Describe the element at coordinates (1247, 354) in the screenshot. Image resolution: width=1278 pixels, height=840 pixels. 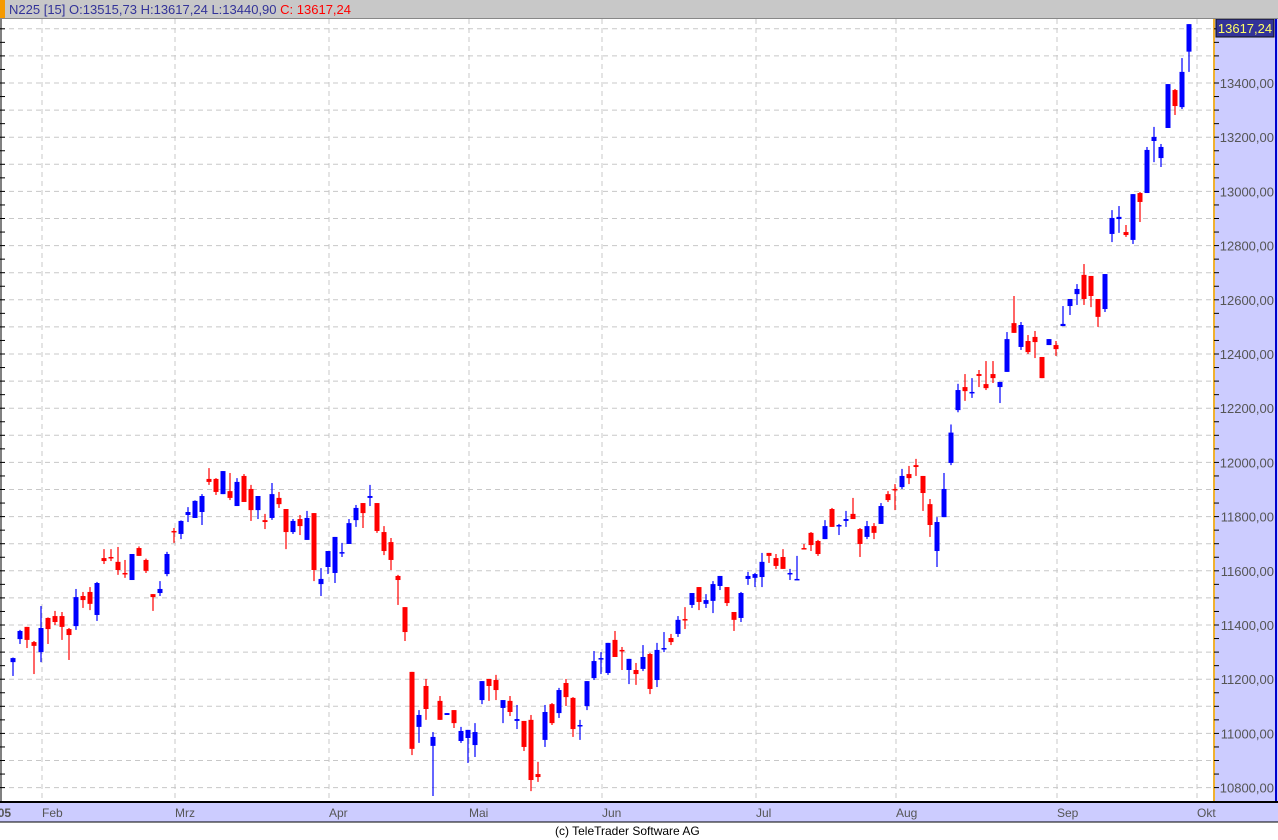
I see `price-tick-label: 12400,00` at that location.